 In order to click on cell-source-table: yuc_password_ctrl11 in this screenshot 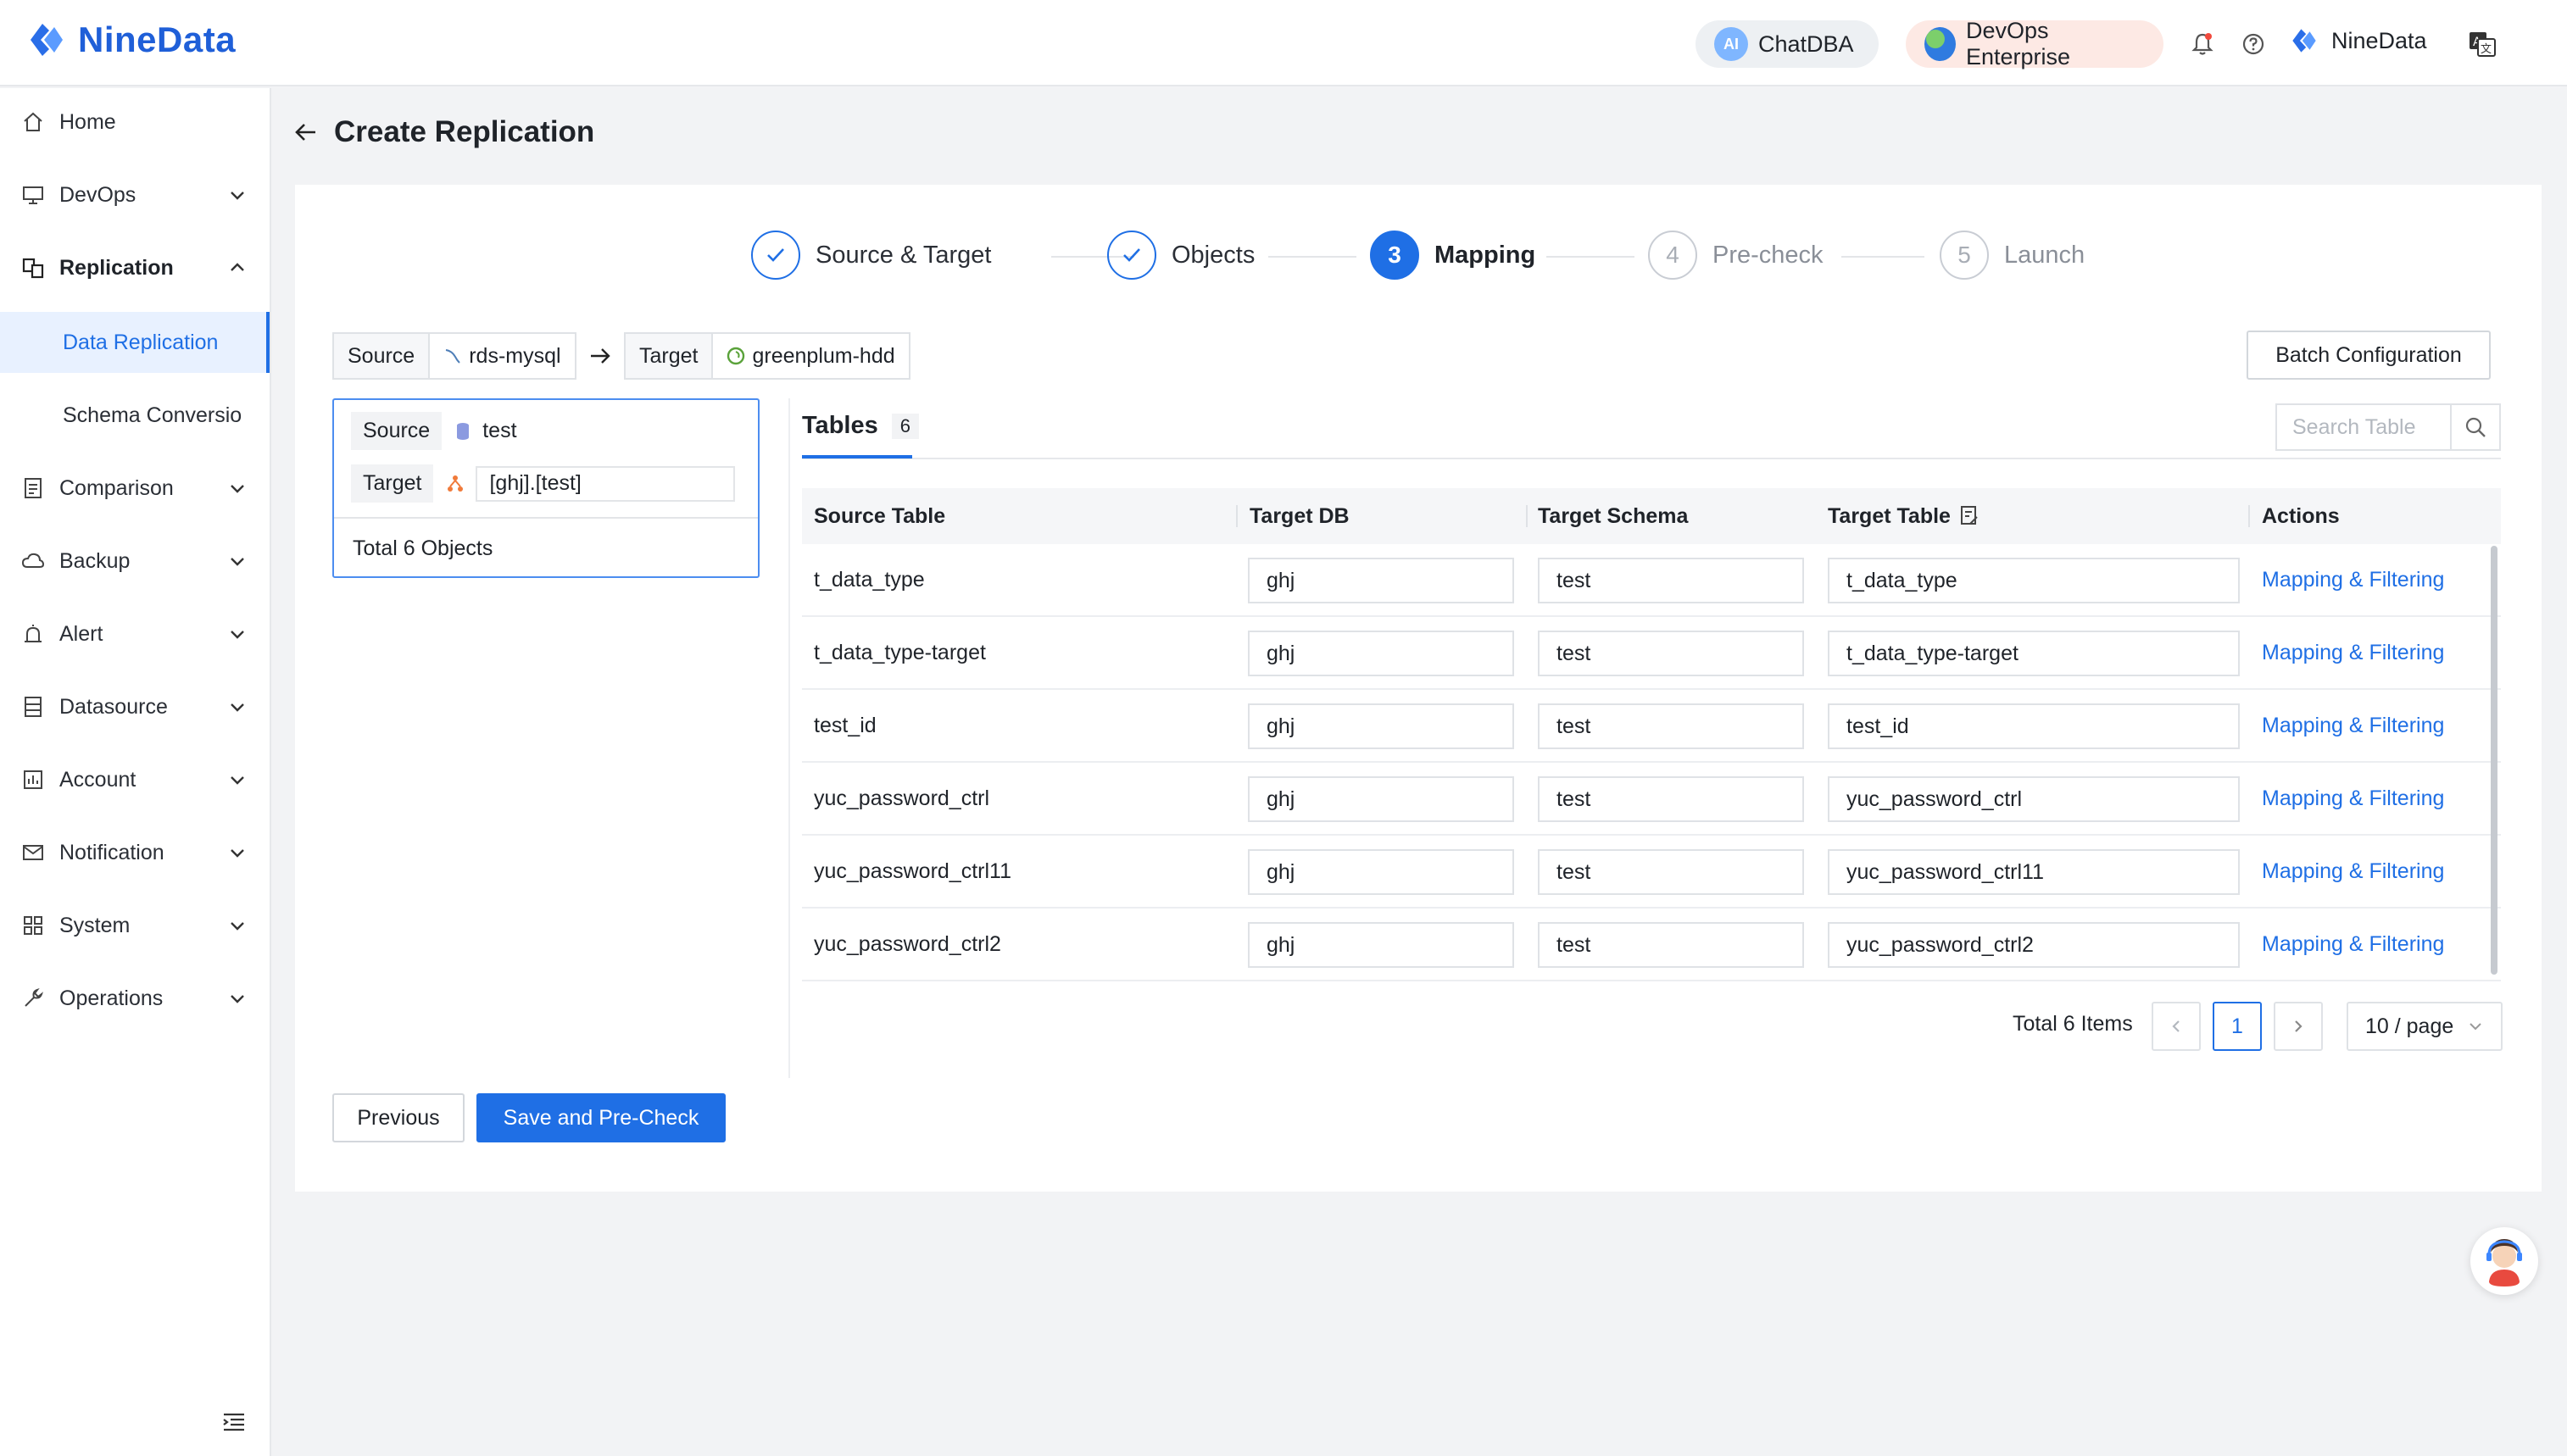, I will do `click(912, 871)`.